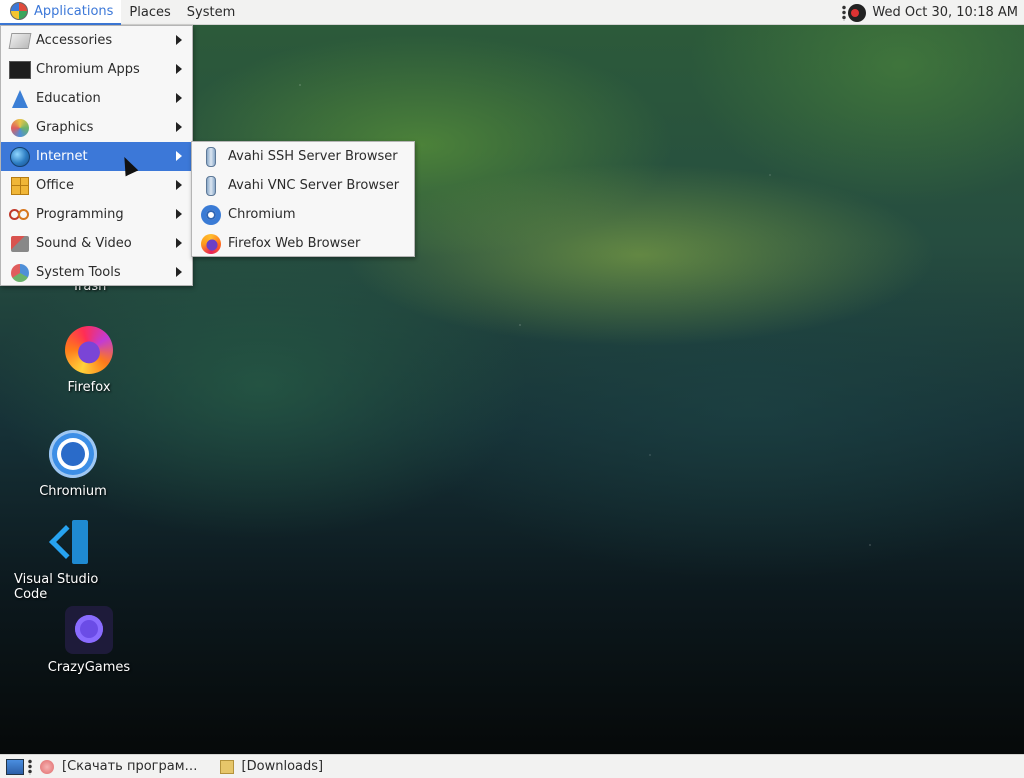  I want to click on menu-item-label: Sound & Video, so click(84, 243).